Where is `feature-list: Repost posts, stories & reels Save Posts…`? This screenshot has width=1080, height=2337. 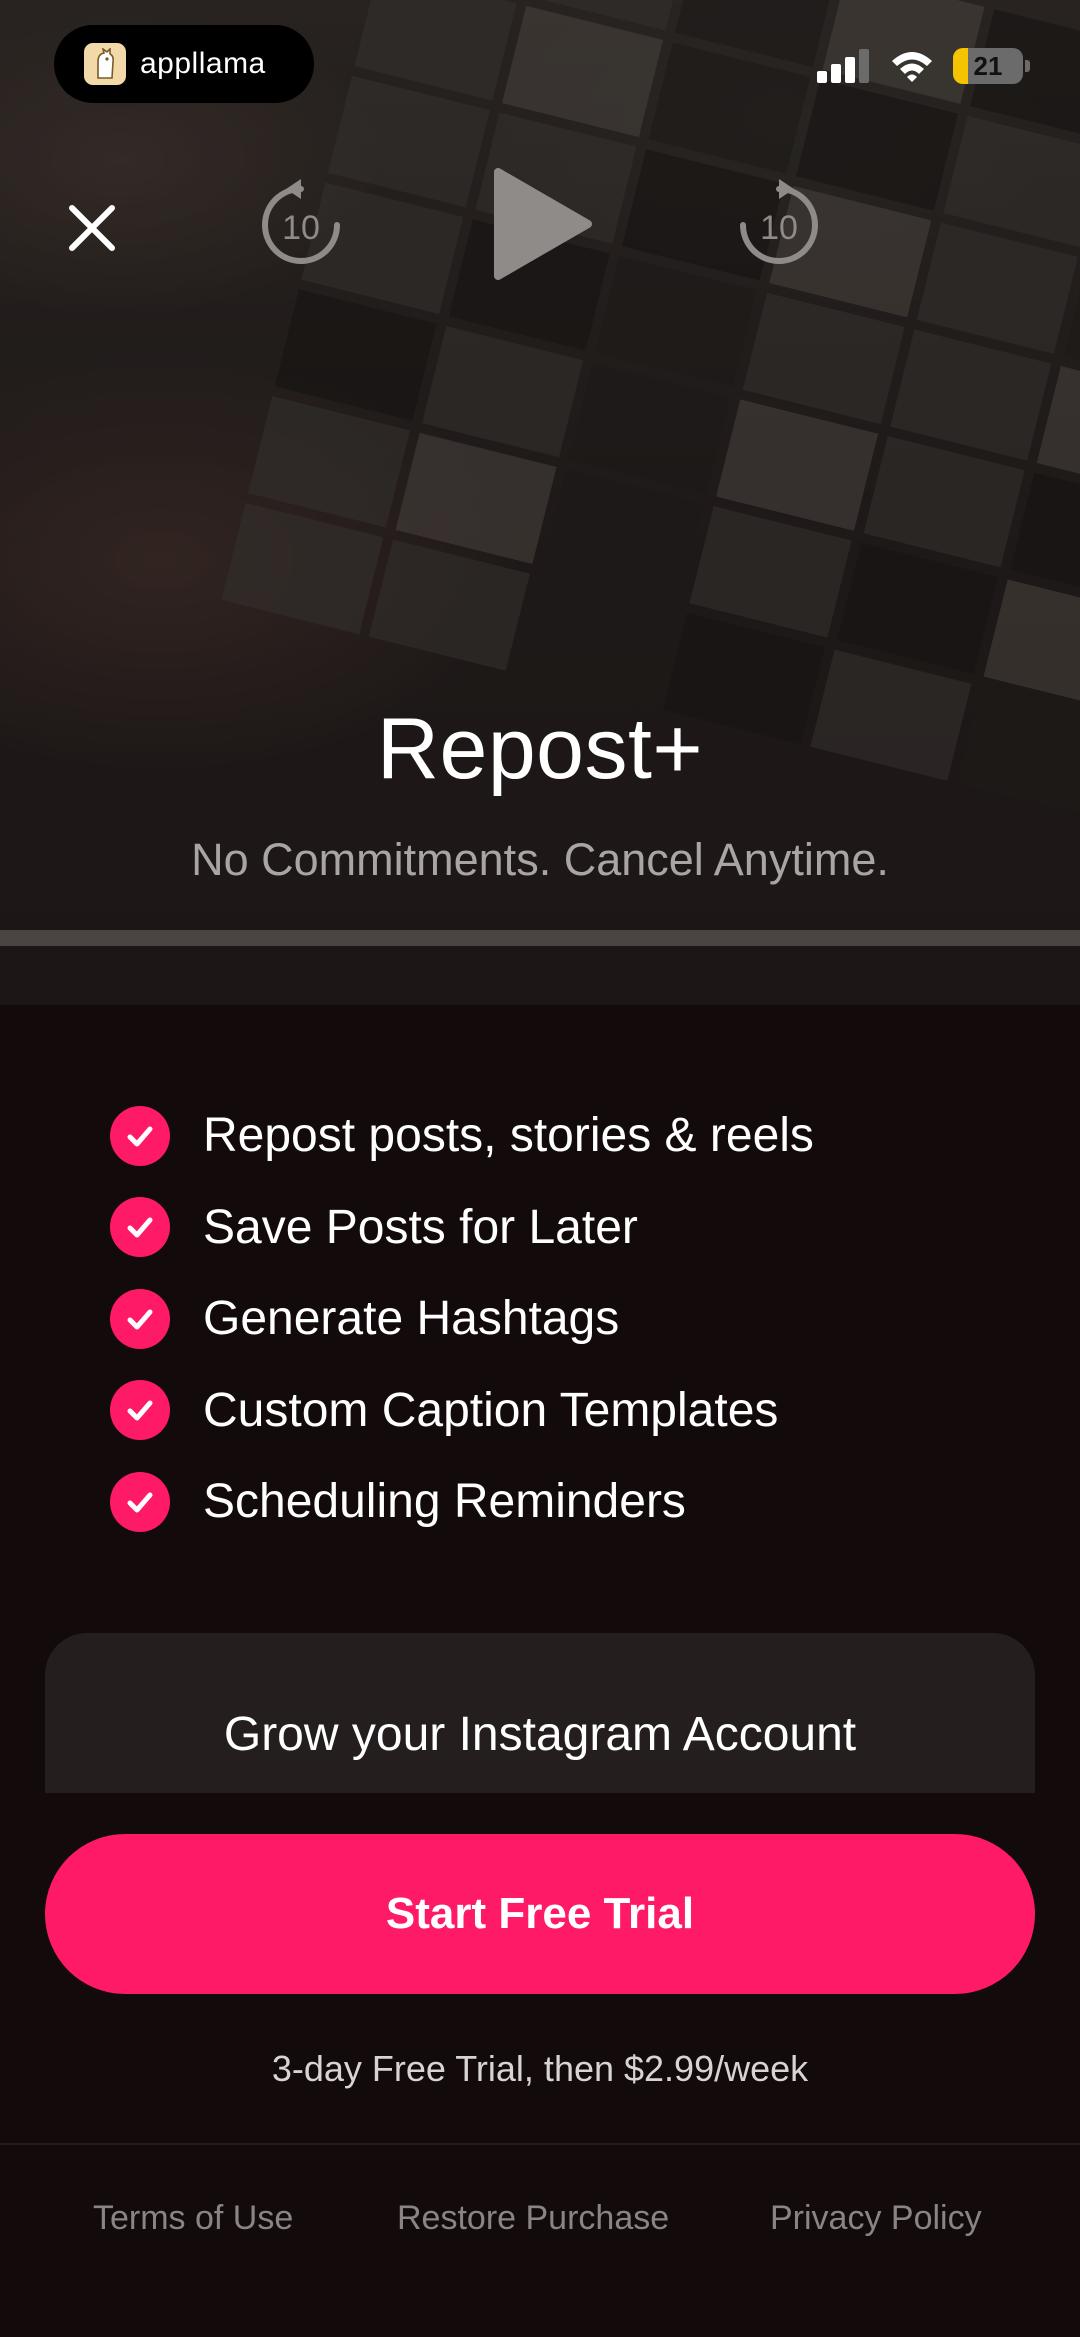
feature-list: Repost posts, stories & reels Save Posts… is located at coordinates (462, 1319).